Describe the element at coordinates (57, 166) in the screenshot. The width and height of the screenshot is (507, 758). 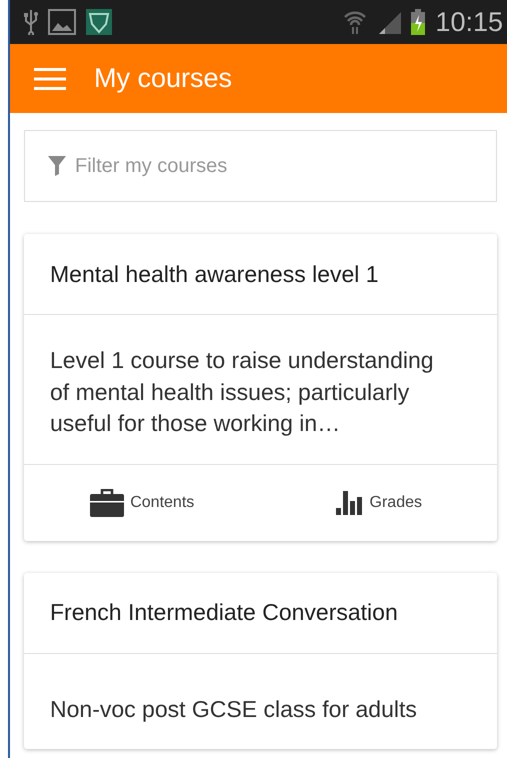
I see `filter-icon` at that location.